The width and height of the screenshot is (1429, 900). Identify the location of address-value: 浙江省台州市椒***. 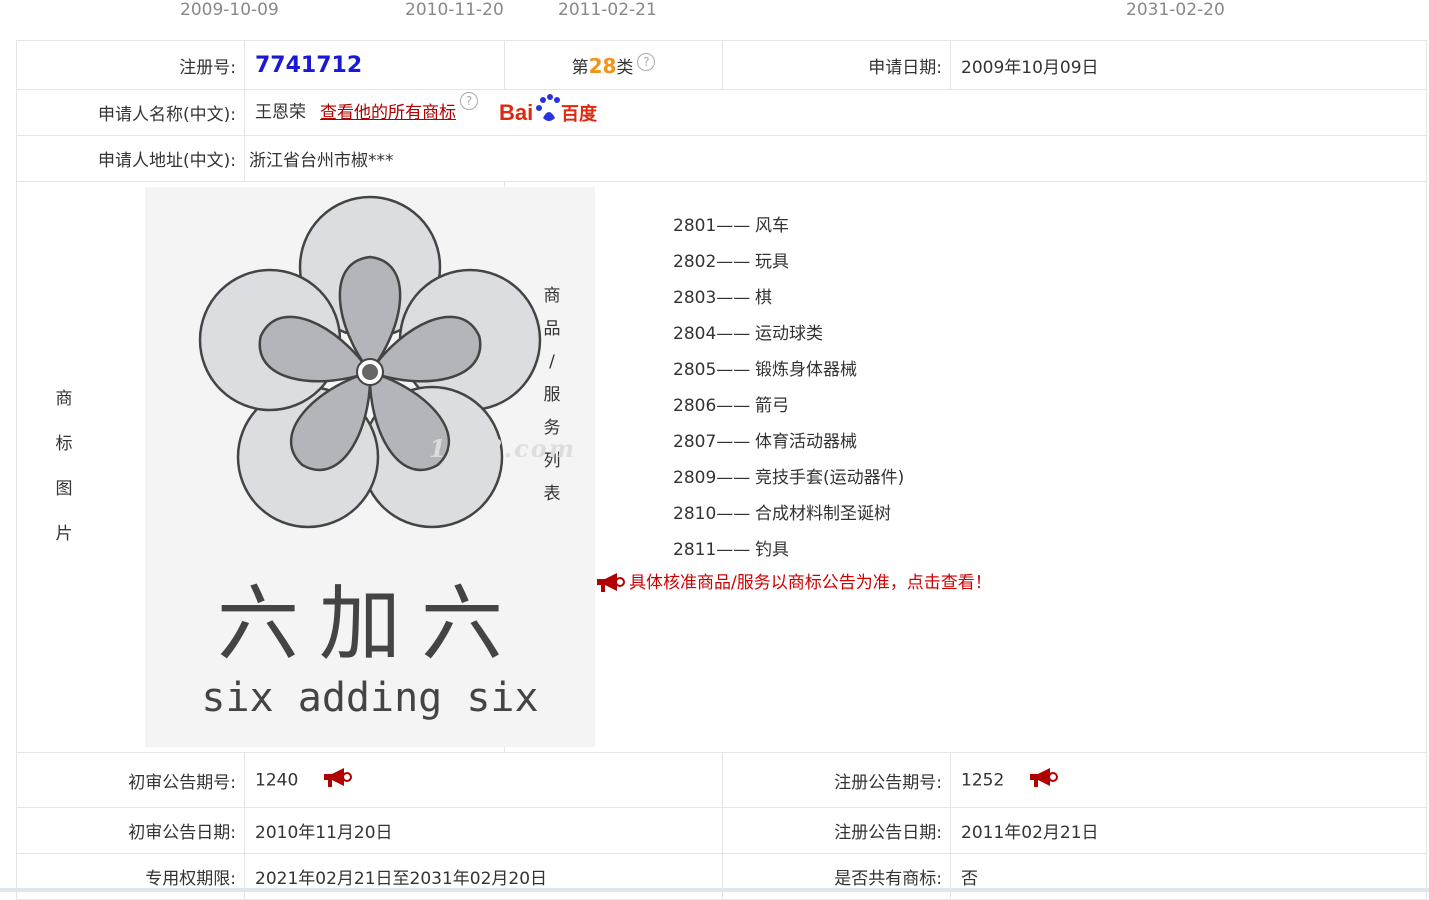
(835, 158).